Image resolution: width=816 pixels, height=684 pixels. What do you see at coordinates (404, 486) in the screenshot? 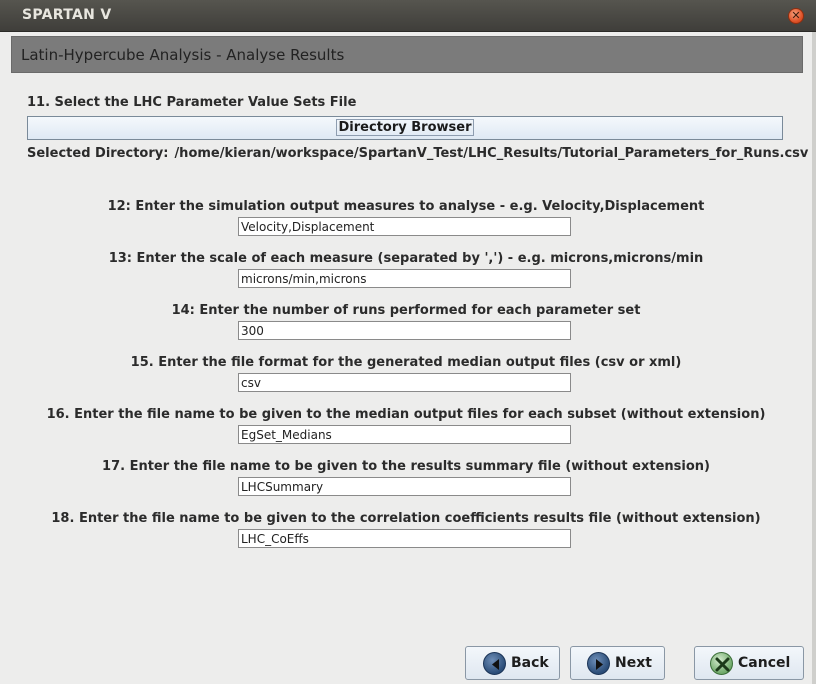
I see `summary-filename-input` at bounding box center [404, 486].